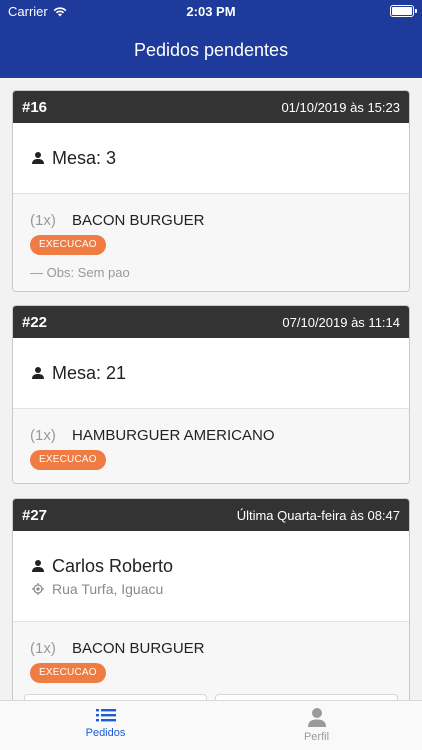  What do you see at coordinates (113, 565) in the screenshot?
I see `order-customer: Carlos Roberto` at bounding box center [113, 565].